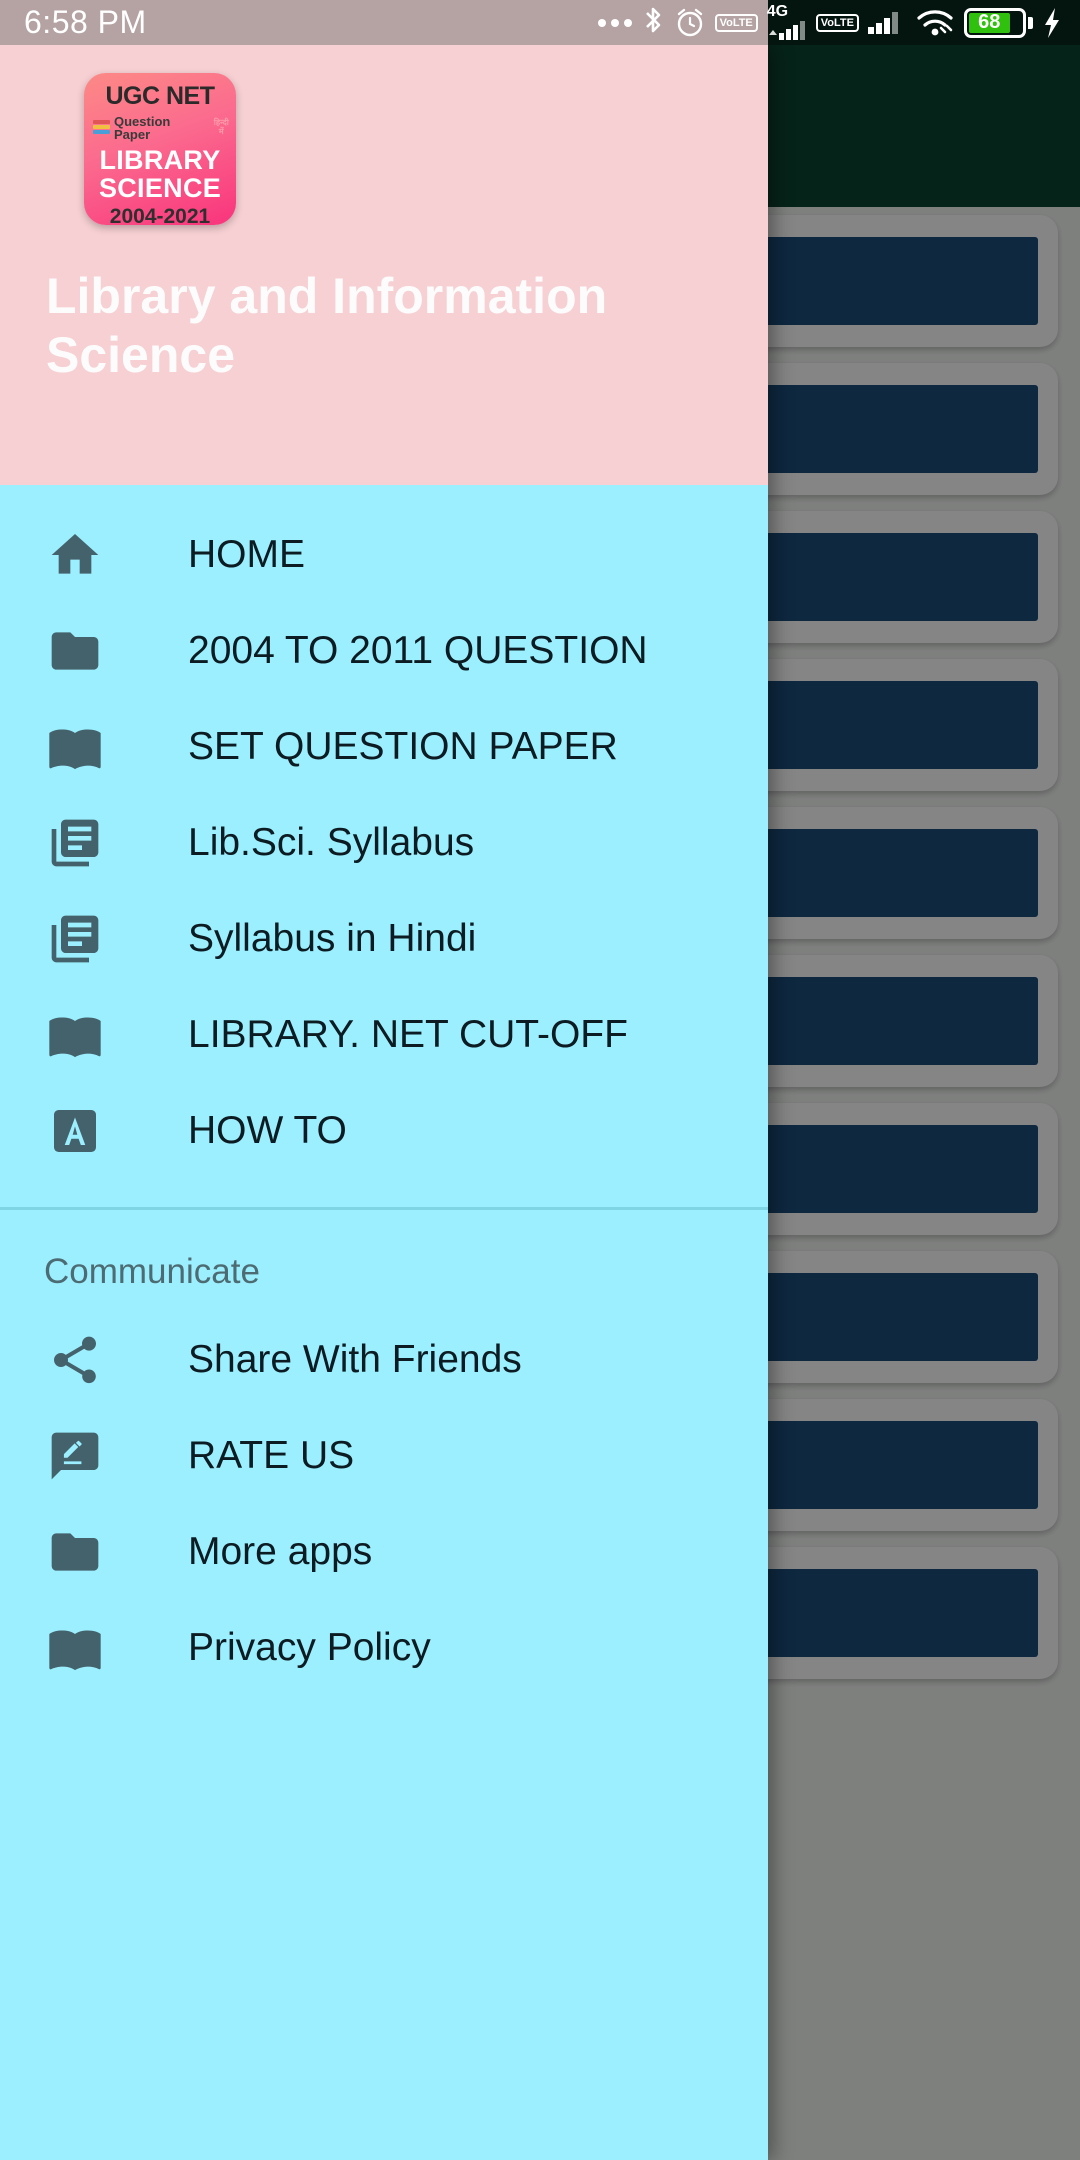 The width and height of the screenshot is (1080, 2160). I want to click on drawer-item-label: Lib.Sci. Syllabus, so click(331, 842).